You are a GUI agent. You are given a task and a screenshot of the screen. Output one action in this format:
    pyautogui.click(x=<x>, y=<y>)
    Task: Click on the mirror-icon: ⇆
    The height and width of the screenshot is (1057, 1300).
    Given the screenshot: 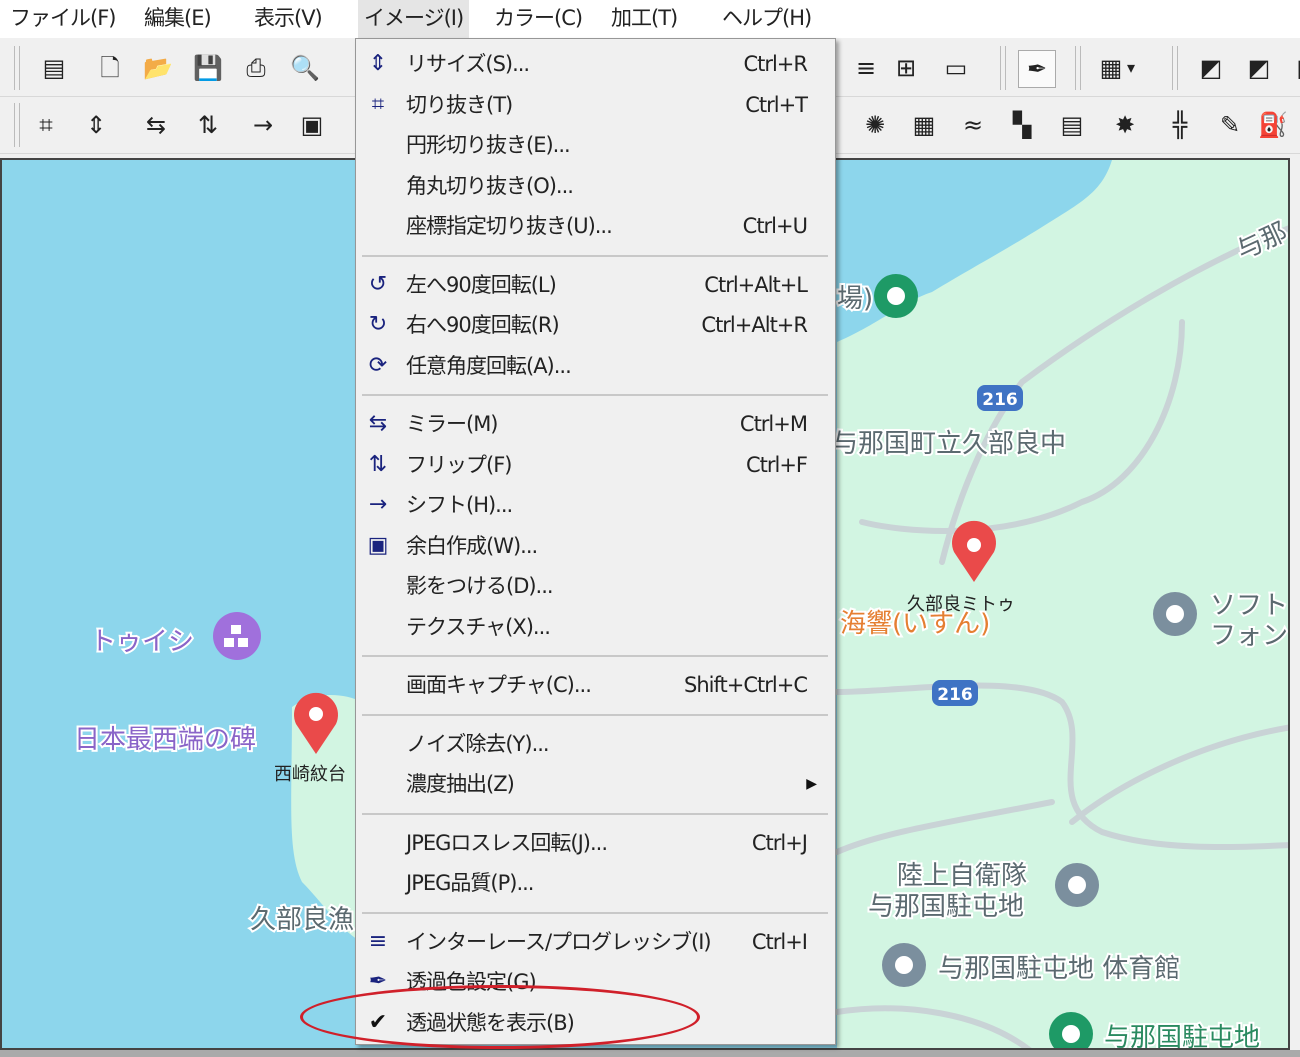 What is the action you would take?
    pyautogui.click(x=156, y=125)
    